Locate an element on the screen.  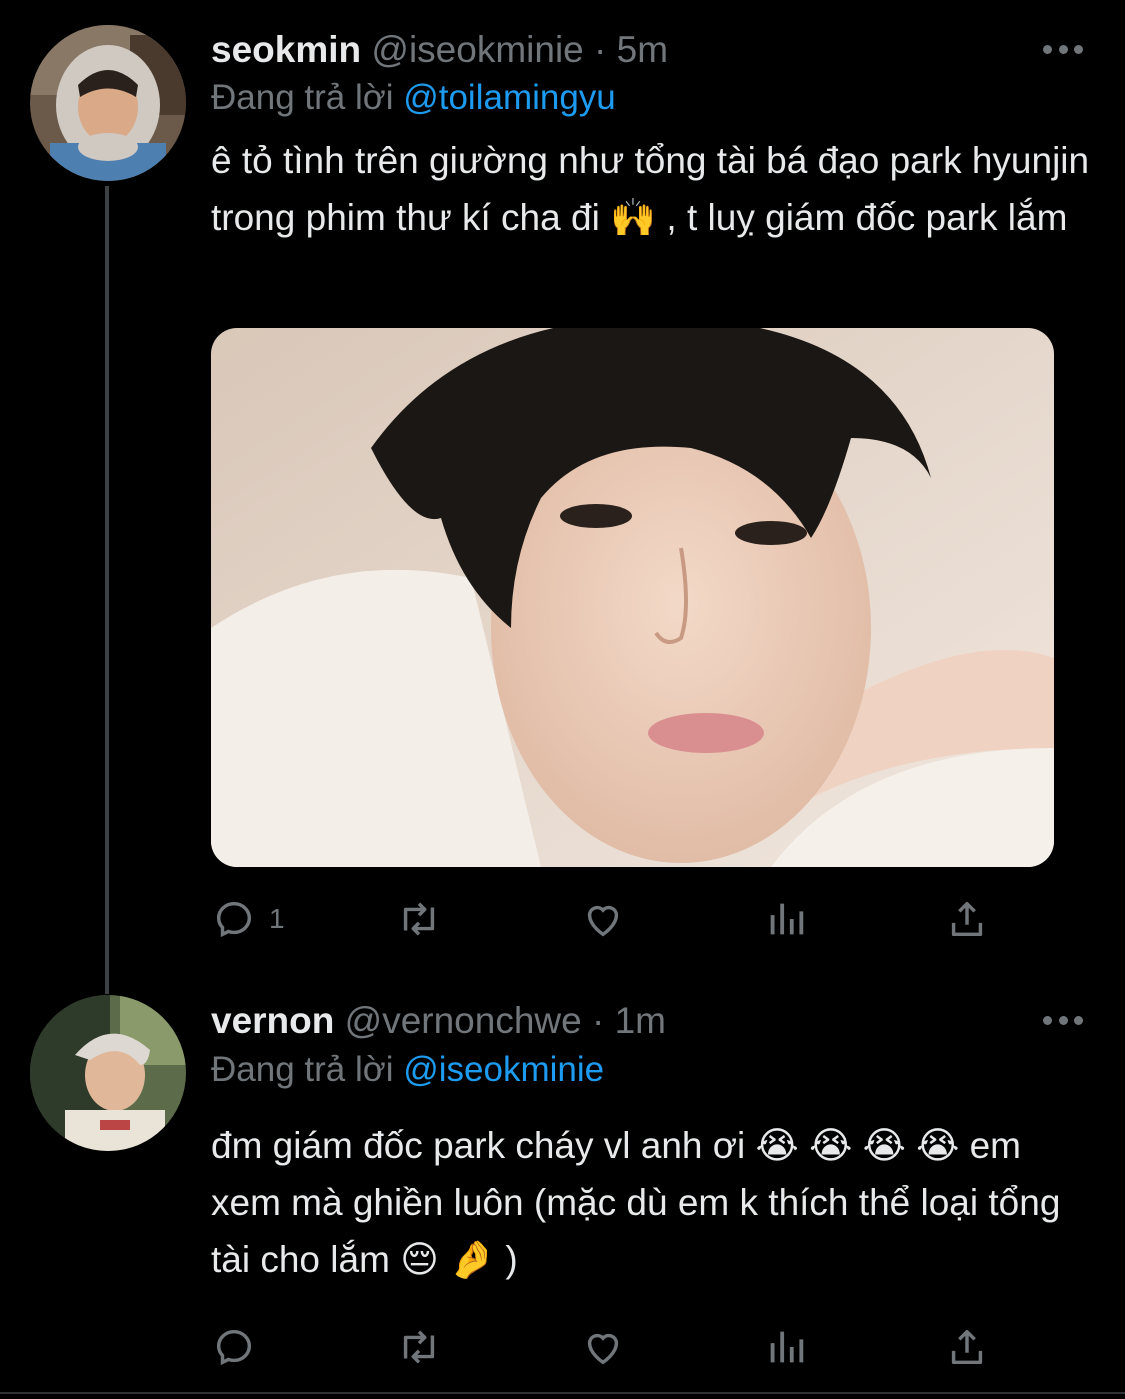
reply-button: 1 is located at coordinates (248, 919).